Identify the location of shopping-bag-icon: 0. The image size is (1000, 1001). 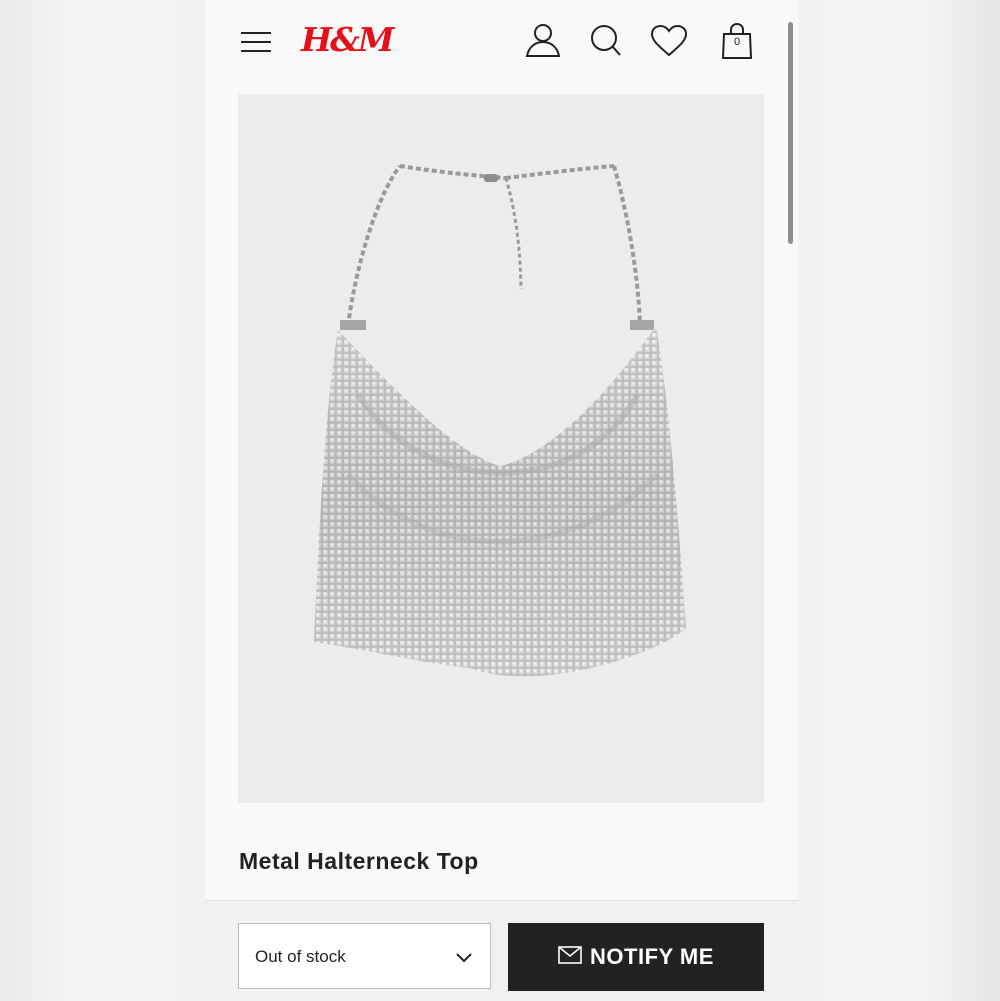
(737, 41).